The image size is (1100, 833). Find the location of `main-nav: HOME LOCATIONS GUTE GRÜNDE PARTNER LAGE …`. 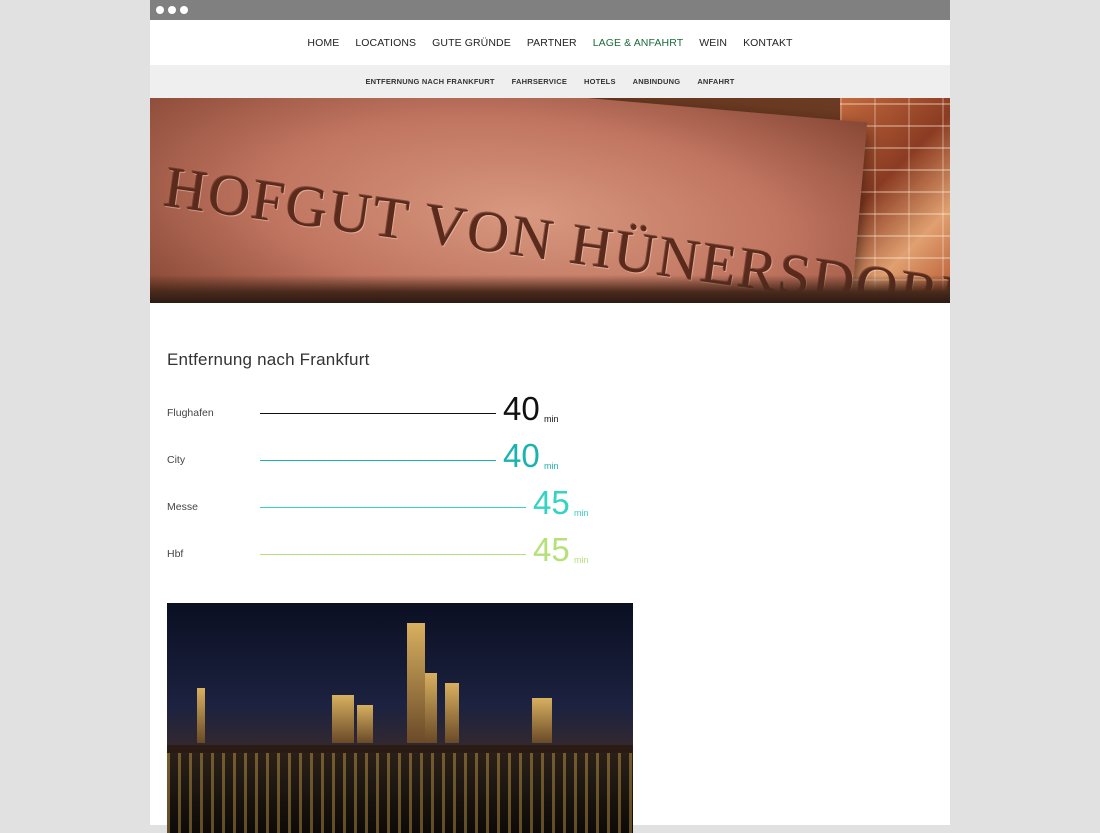

main-nav: HOME LOCATIONS GUTE GRÜNDE PARTNER LAGE … is located at coordinates (550, 42).